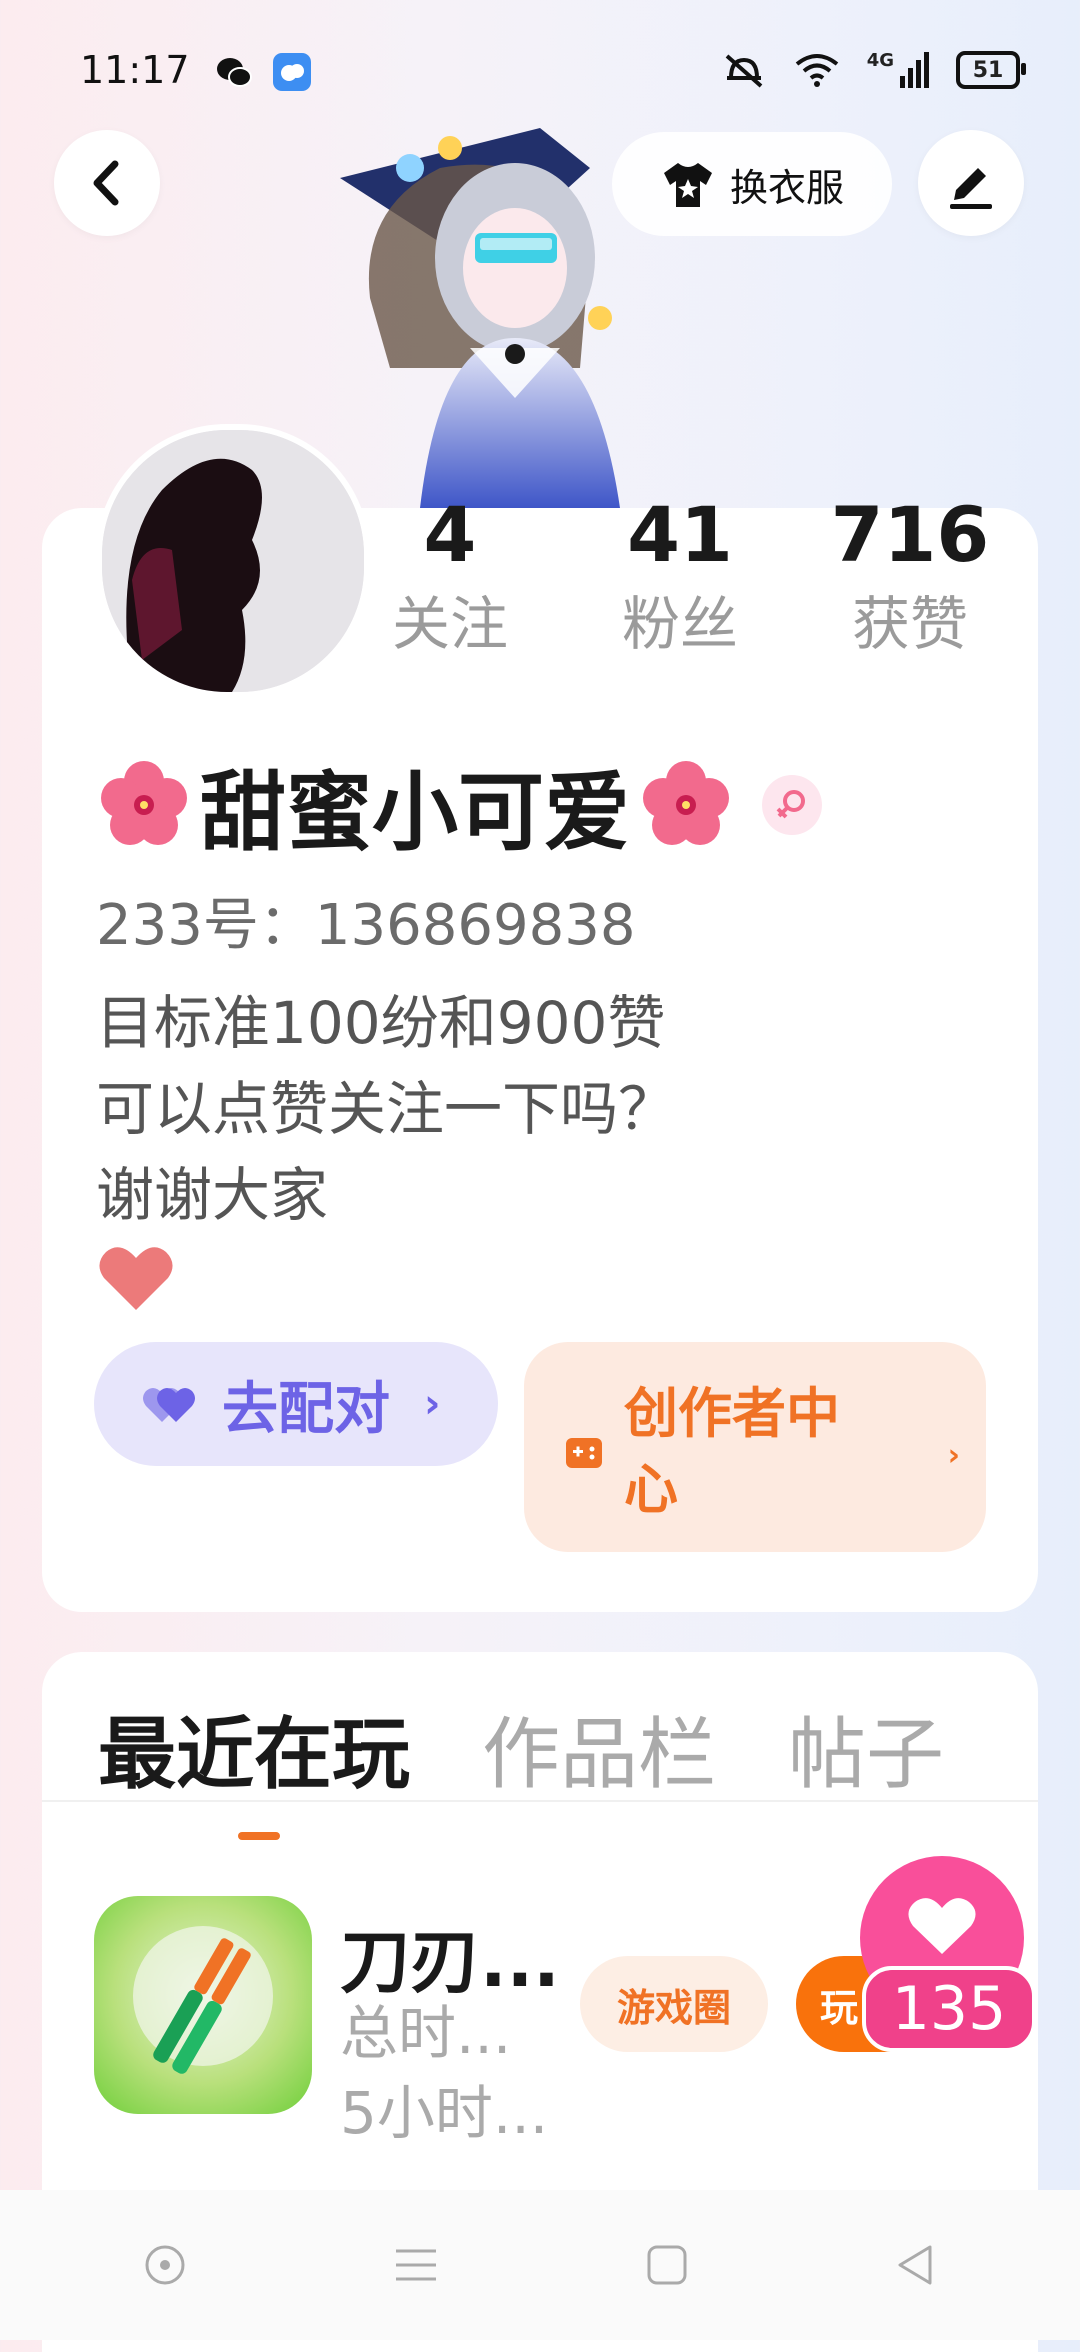 The width and height of the screenshot is (1080, 2352). What do you see at coordinates (916, 2265) in the screenshot?
I see `back-nav-icon` at bounding box center [916, 2265].